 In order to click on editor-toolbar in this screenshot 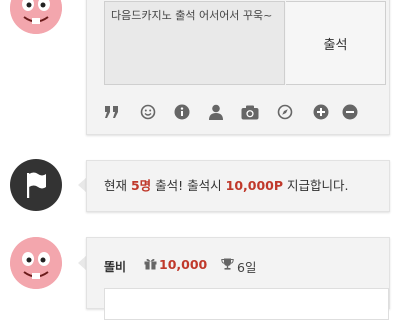, I will do `click(238, 113)`.